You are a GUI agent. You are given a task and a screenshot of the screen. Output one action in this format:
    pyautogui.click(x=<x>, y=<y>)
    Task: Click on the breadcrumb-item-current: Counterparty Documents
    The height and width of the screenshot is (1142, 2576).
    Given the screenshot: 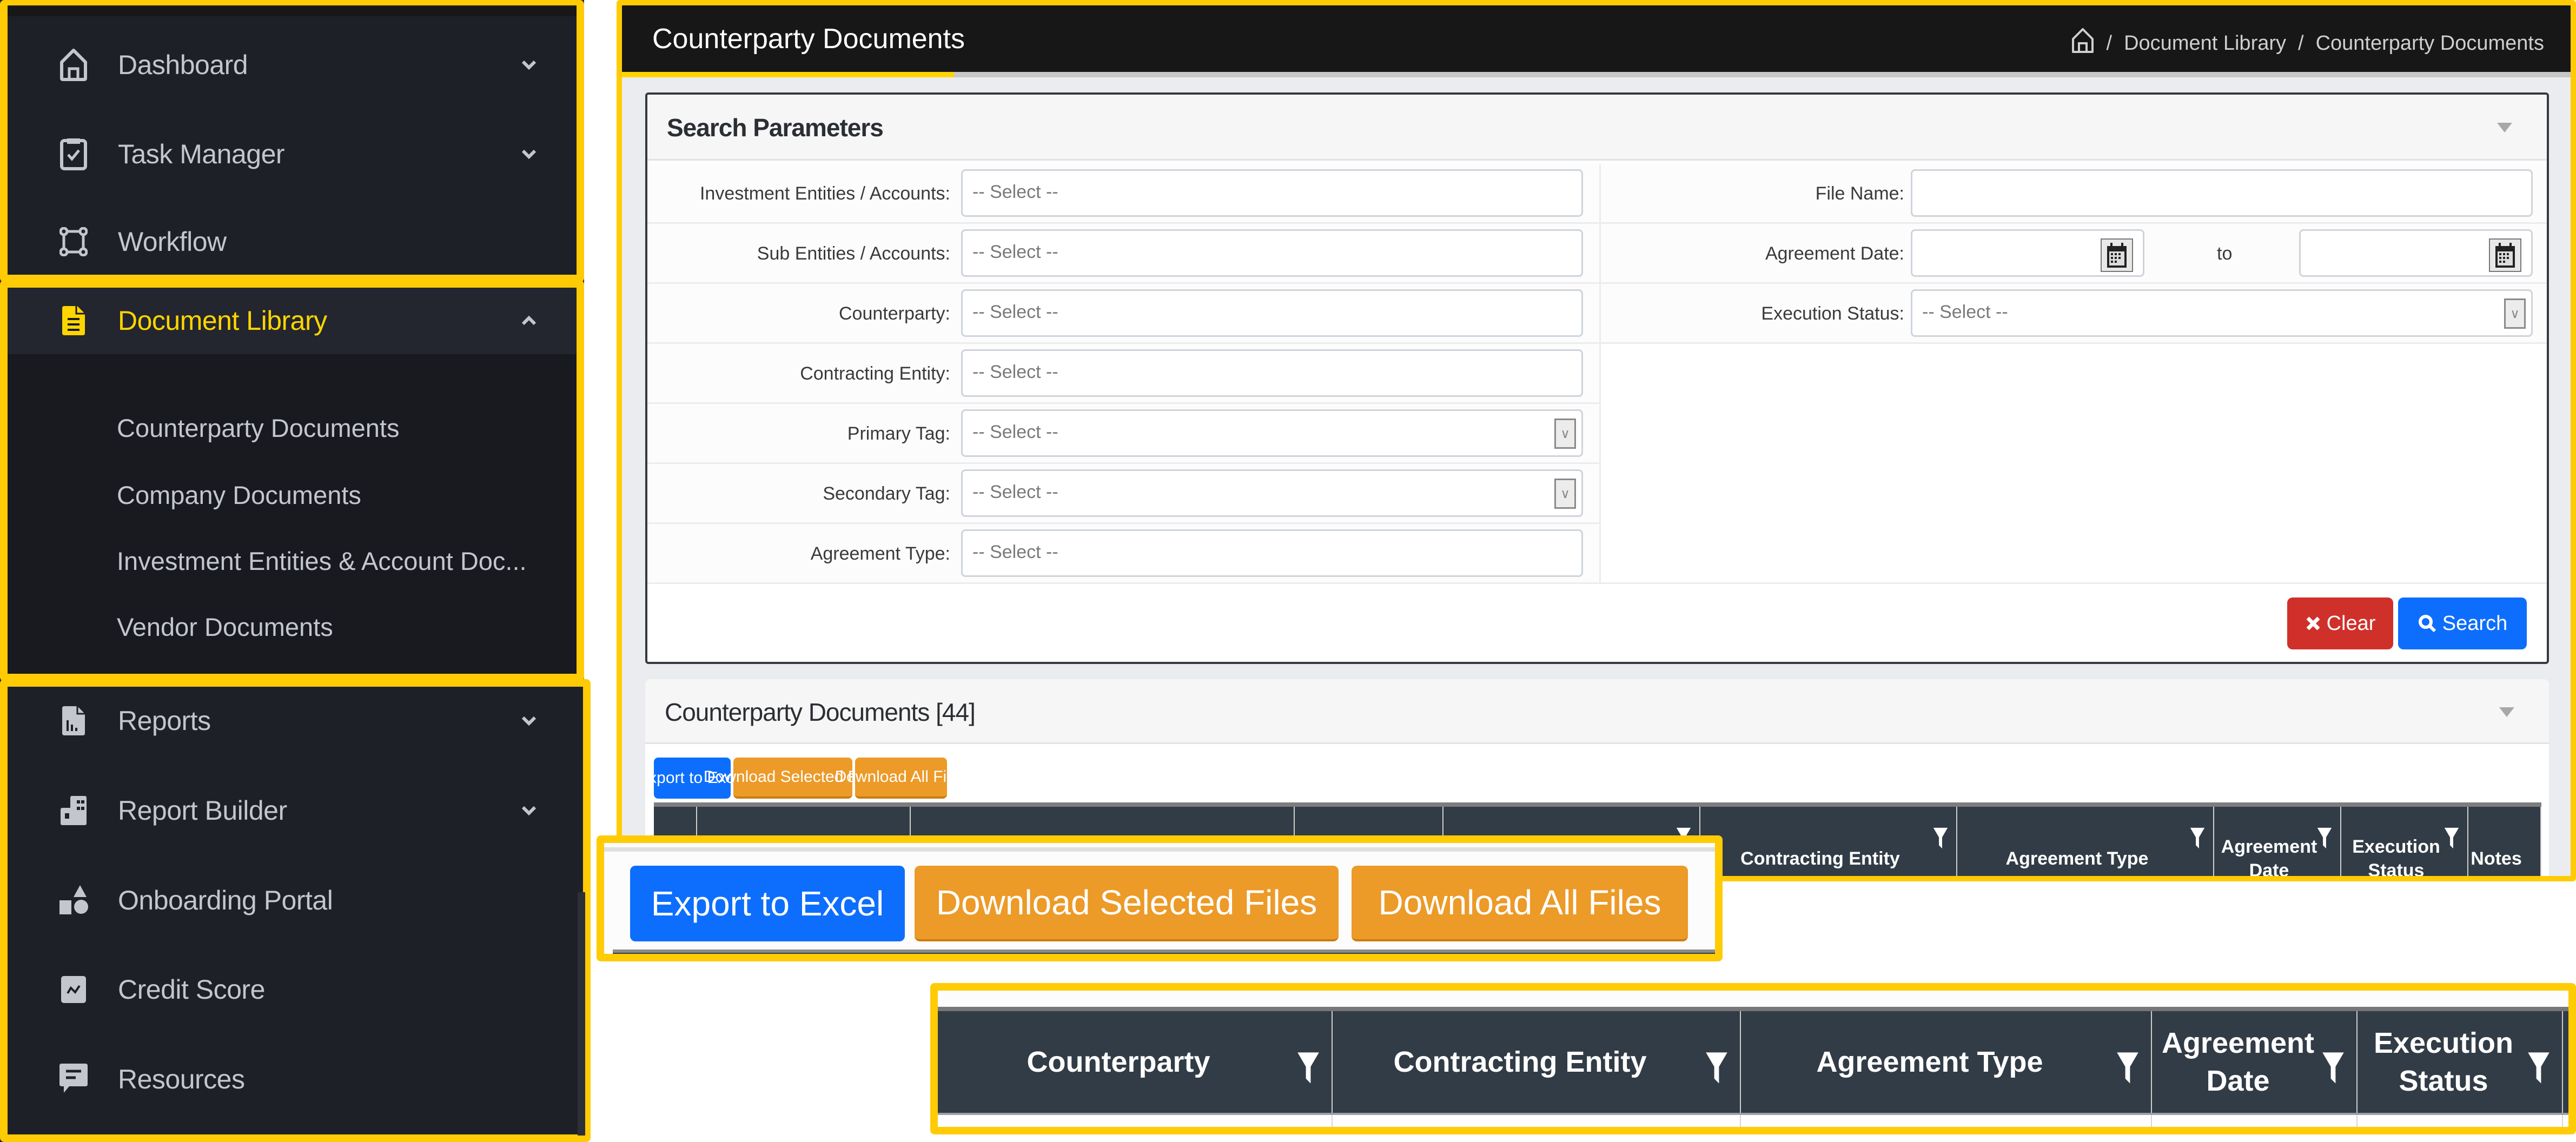 What is the action you would take?
    pyautogui.click(x=2430, y=43)
    